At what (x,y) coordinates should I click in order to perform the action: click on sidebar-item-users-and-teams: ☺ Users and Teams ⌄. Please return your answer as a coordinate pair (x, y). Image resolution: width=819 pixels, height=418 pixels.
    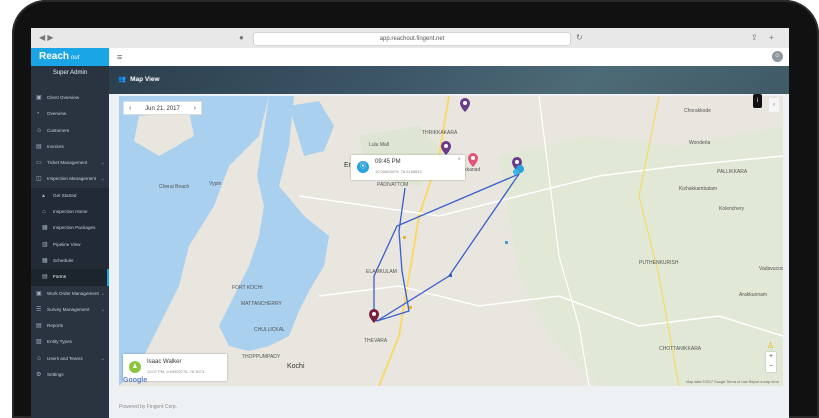
    Looking at the image, I should click on (70, 359).